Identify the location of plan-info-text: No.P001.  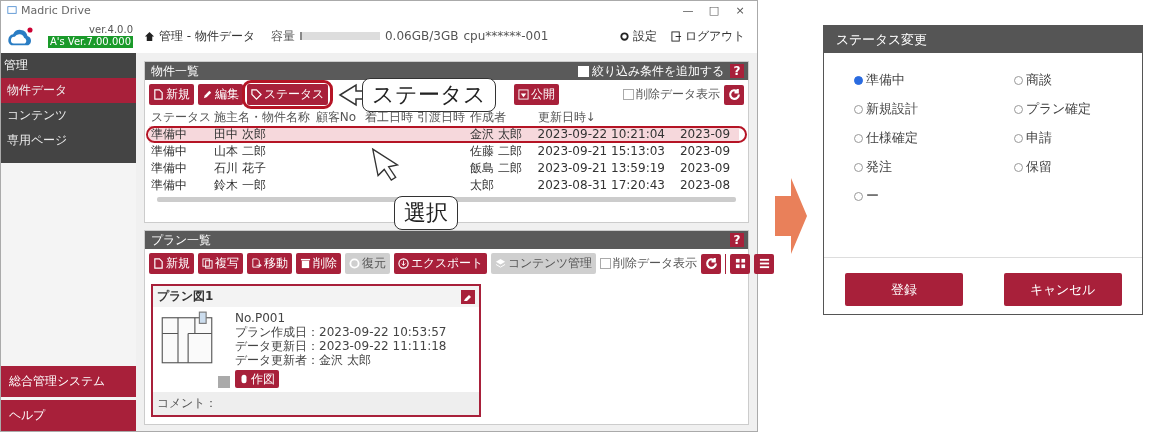
(261, 318).